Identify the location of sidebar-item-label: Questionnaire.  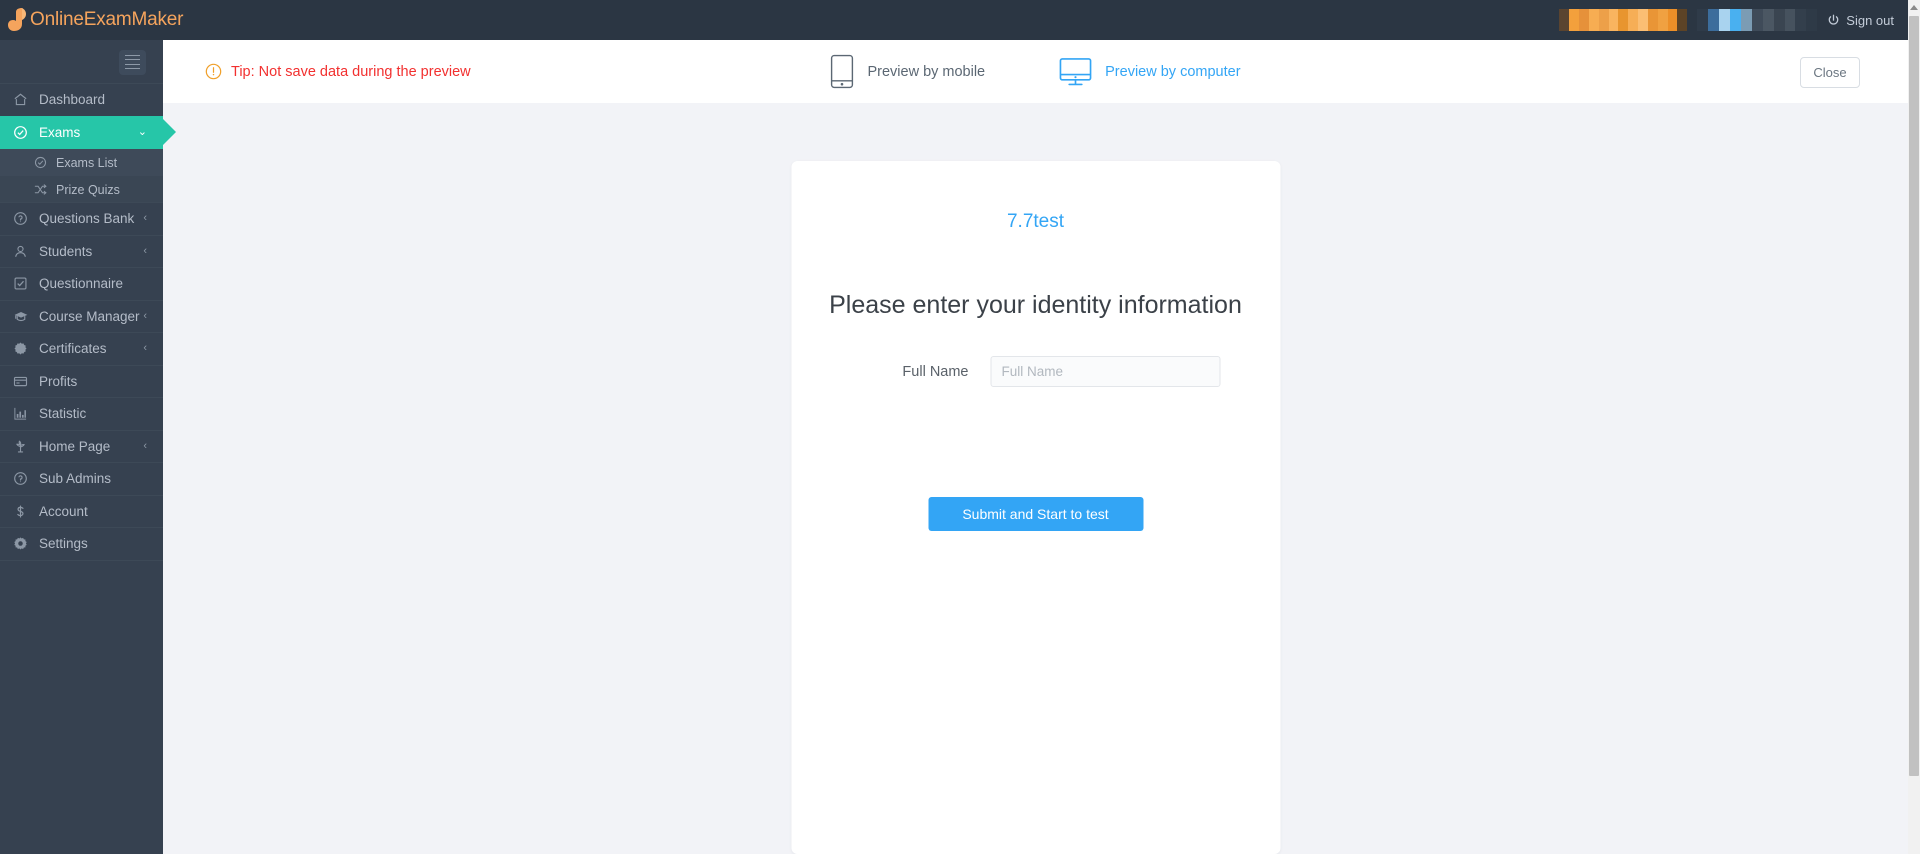
(81, 284).